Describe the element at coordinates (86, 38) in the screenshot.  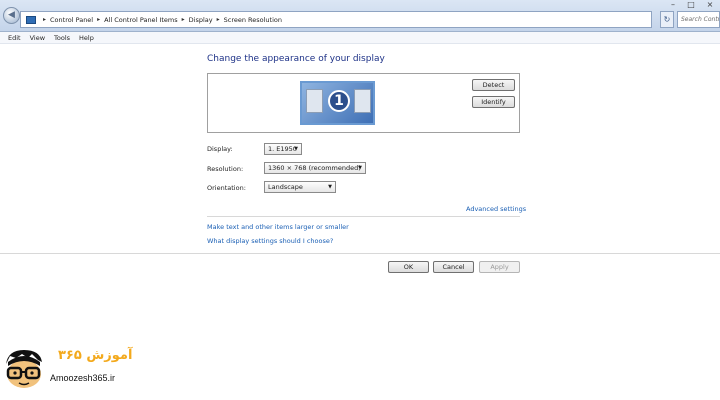
I see `menu-help: Help` at that location.